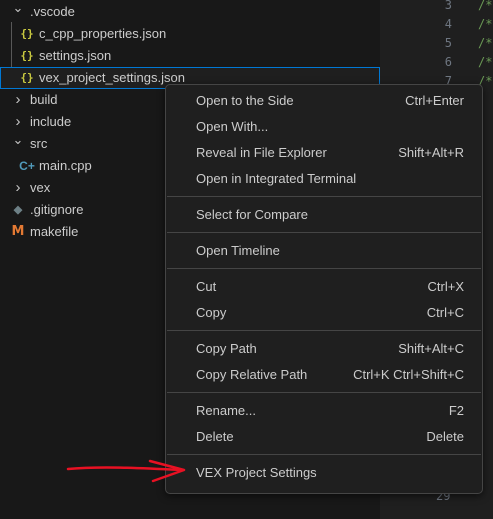 The width and height of the screenshot is (493, 519). I want to click on tree-item-c-cpp-properties-json: {} c_cpp_properties.json, so click(190, 34).